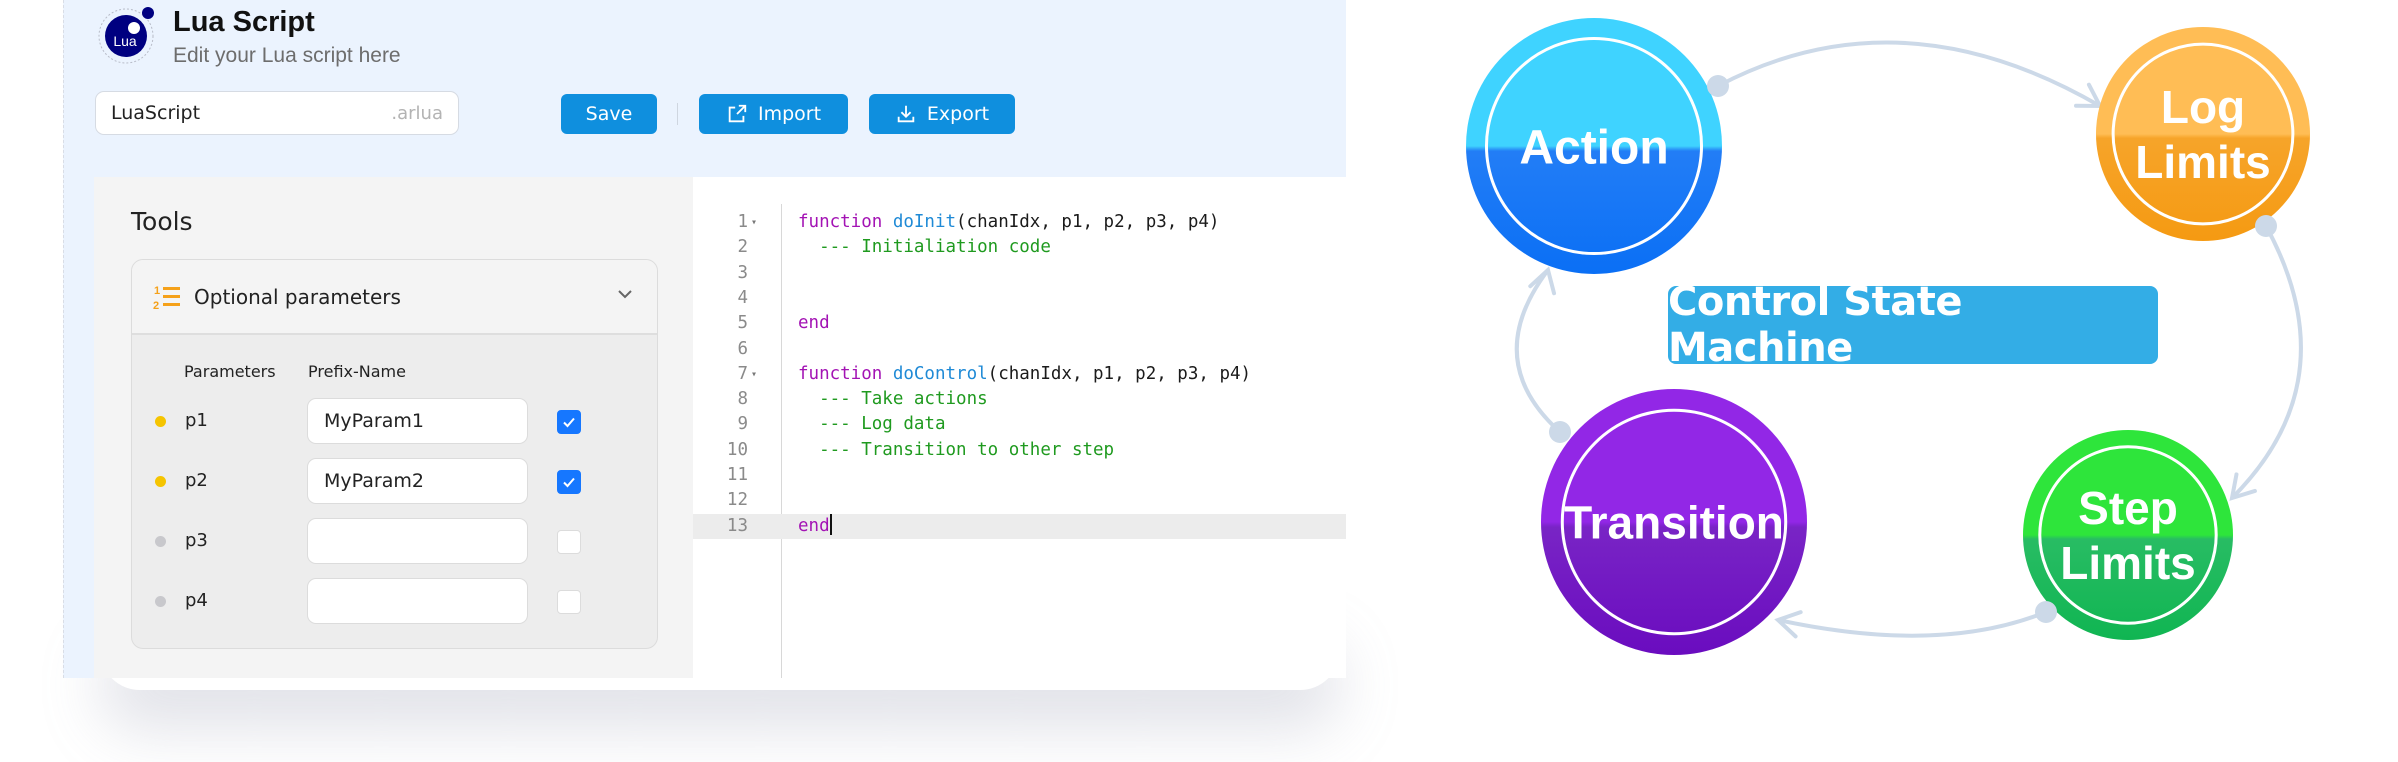 This screenshot has height=762, width=2398. Describe the element at coordinates (677, 114) in the screenshot. I see `toolbar-divider` at that location.